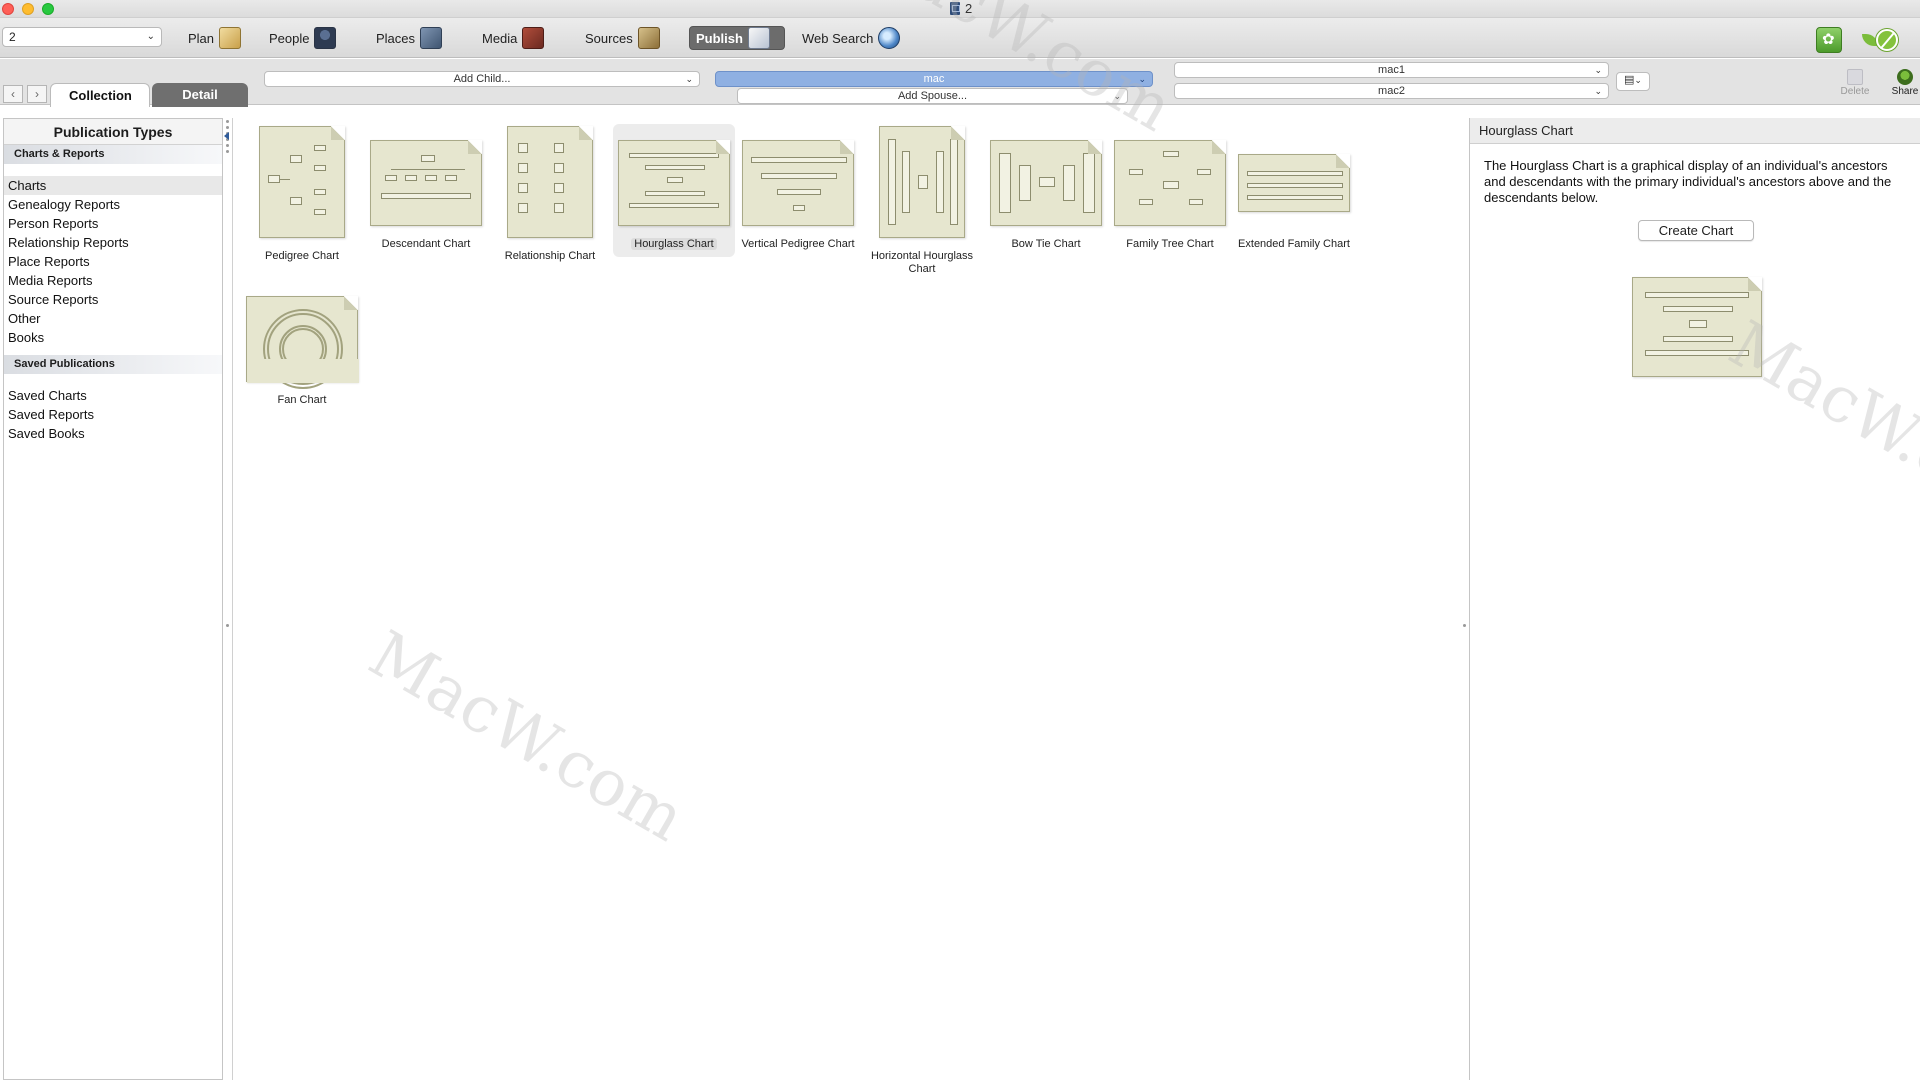 The width and height of the screenshot is (1920, 1080). I want to click on chart-card-vertical-pedigree: Vertical Pedigree Chart, so click(798, 188).